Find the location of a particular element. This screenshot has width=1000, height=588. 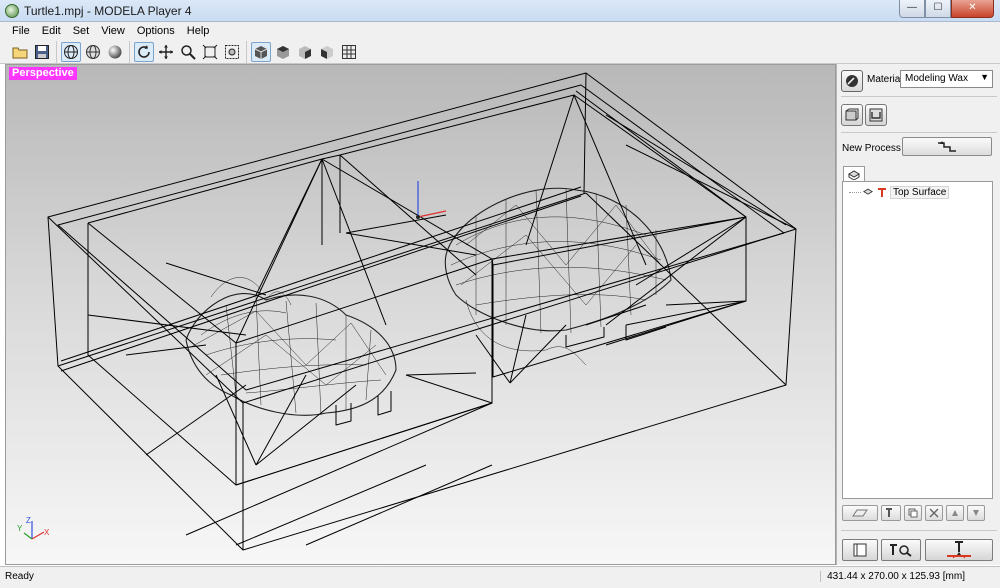

menu-view: View is located at coordinates (113, 31).